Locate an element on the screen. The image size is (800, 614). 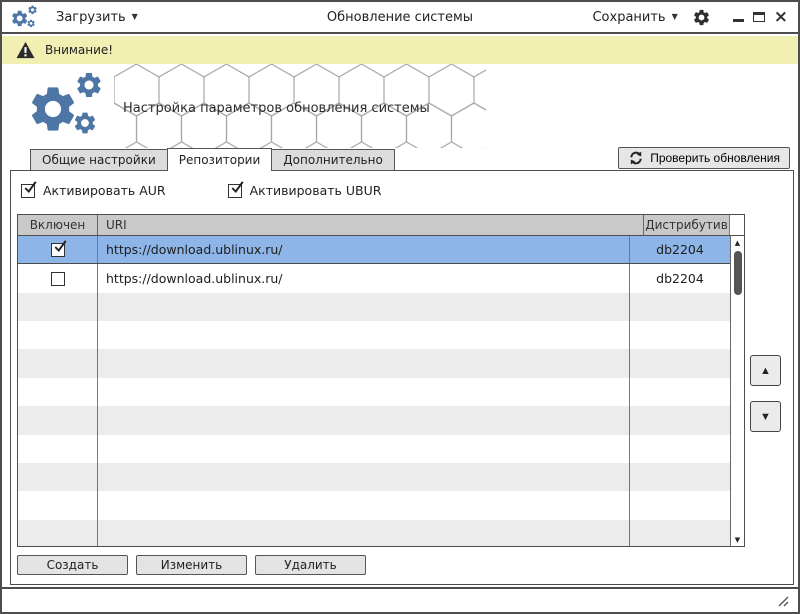
check-updates-label: Проверить обновления is located at coordinates (715, 158).